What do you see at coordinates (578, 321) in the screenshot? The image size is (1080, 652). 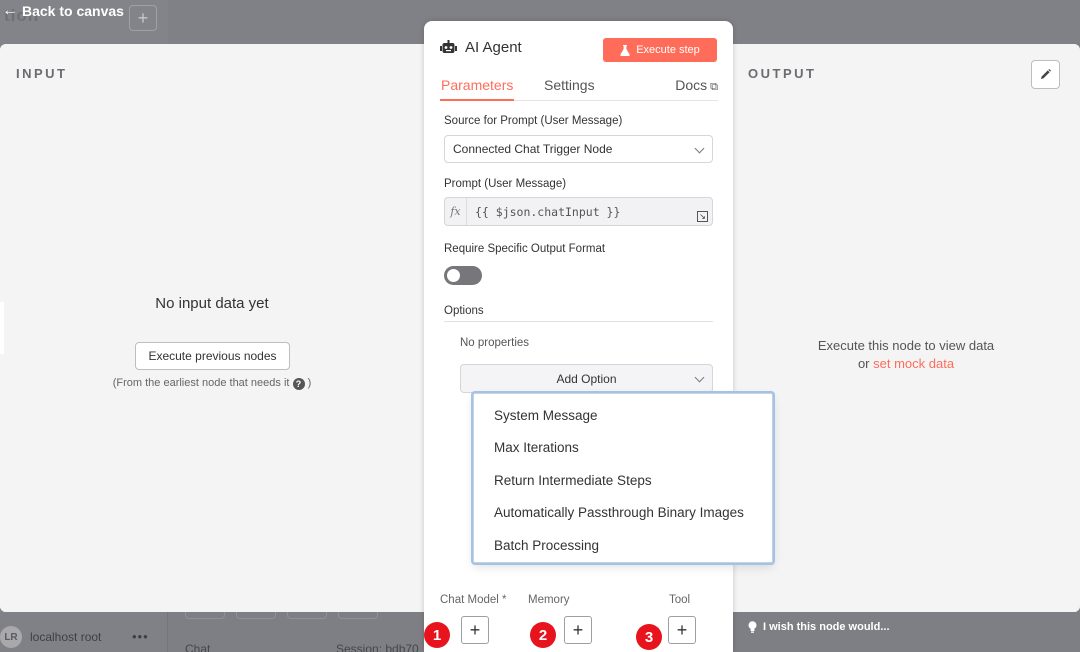 I see `options-divider` at bounding box center [578, 321].